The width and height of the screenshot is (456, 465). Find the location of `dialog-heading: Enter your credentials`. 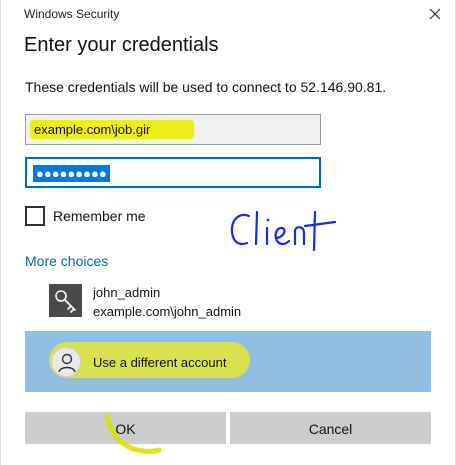

dialog-heading: Enter your credentials is located at coordinates (121, 45).